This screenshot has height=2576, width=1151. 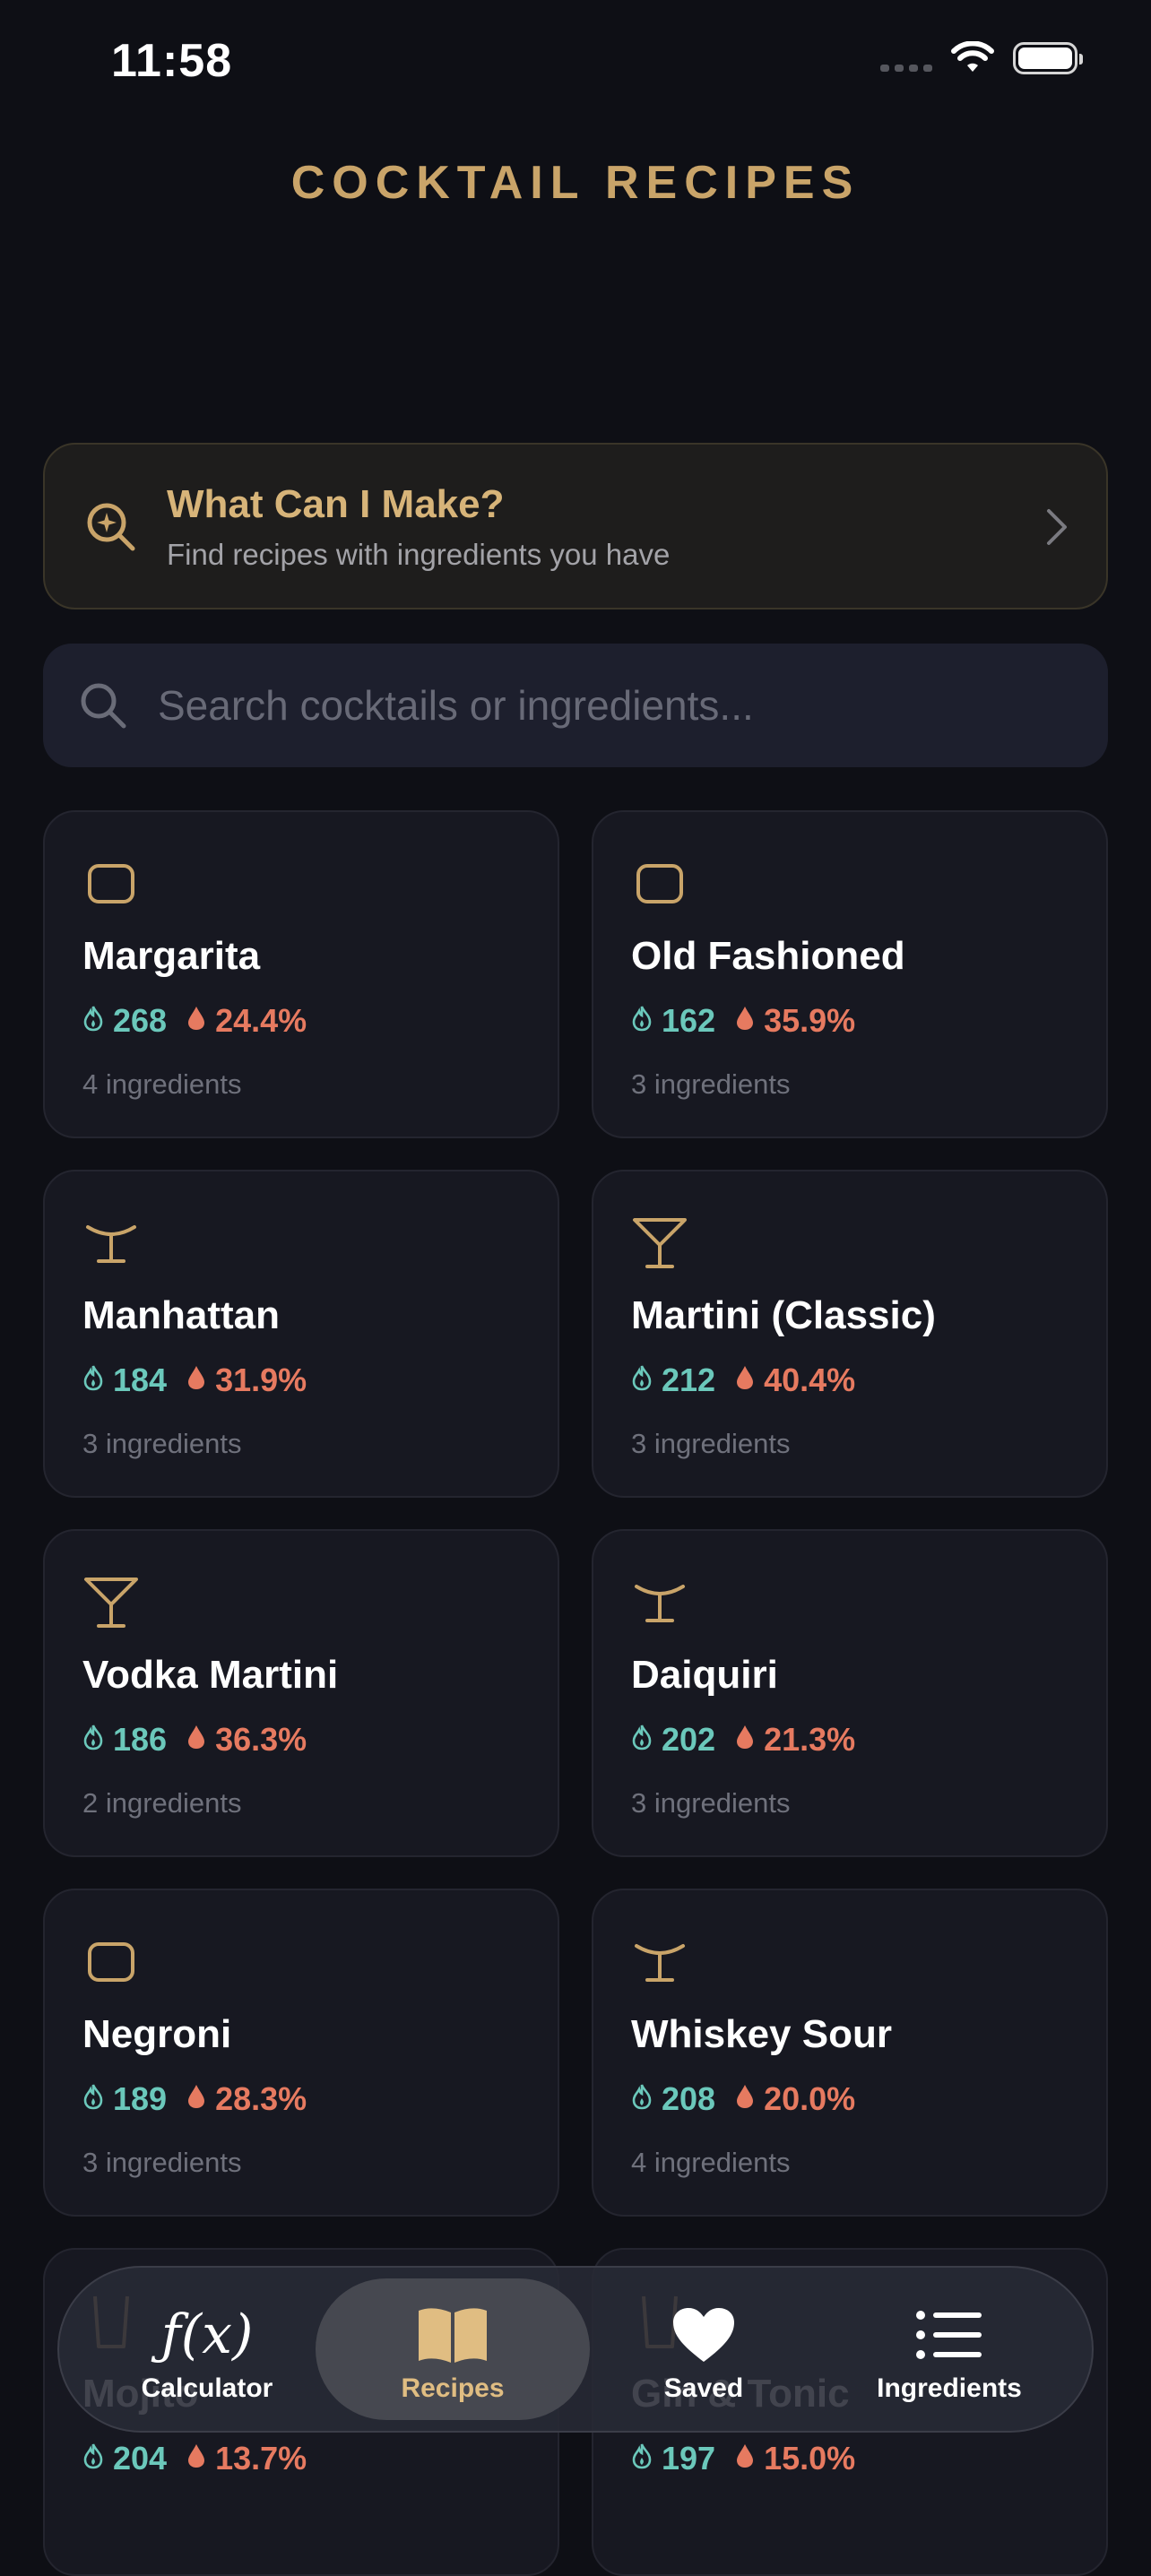 I want to click on tab-recipes: Recipes, so click(x=453, y=2349).